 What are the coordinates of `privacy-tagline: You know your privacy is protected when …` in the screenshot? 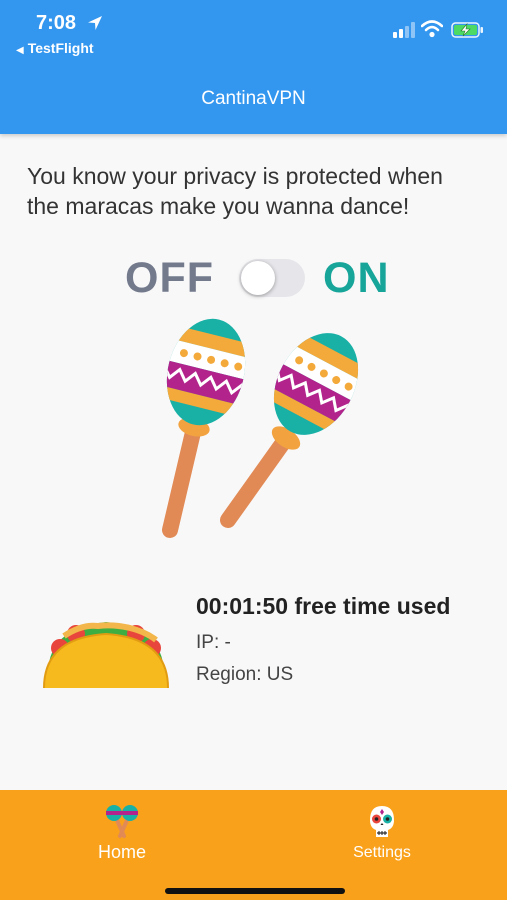 It's located at (235, 191).